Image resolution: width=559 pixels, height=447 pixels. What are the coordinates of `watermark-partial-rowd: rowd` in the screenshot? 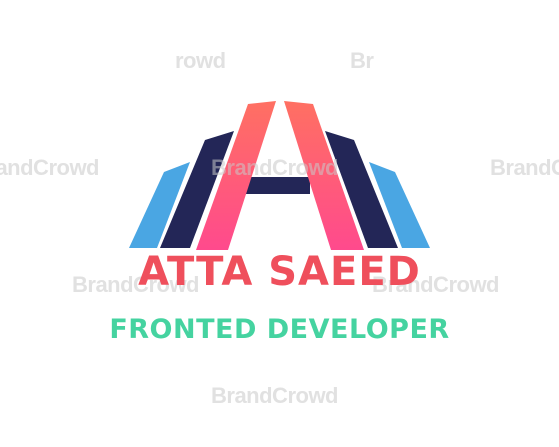 It's located at (200, 60).